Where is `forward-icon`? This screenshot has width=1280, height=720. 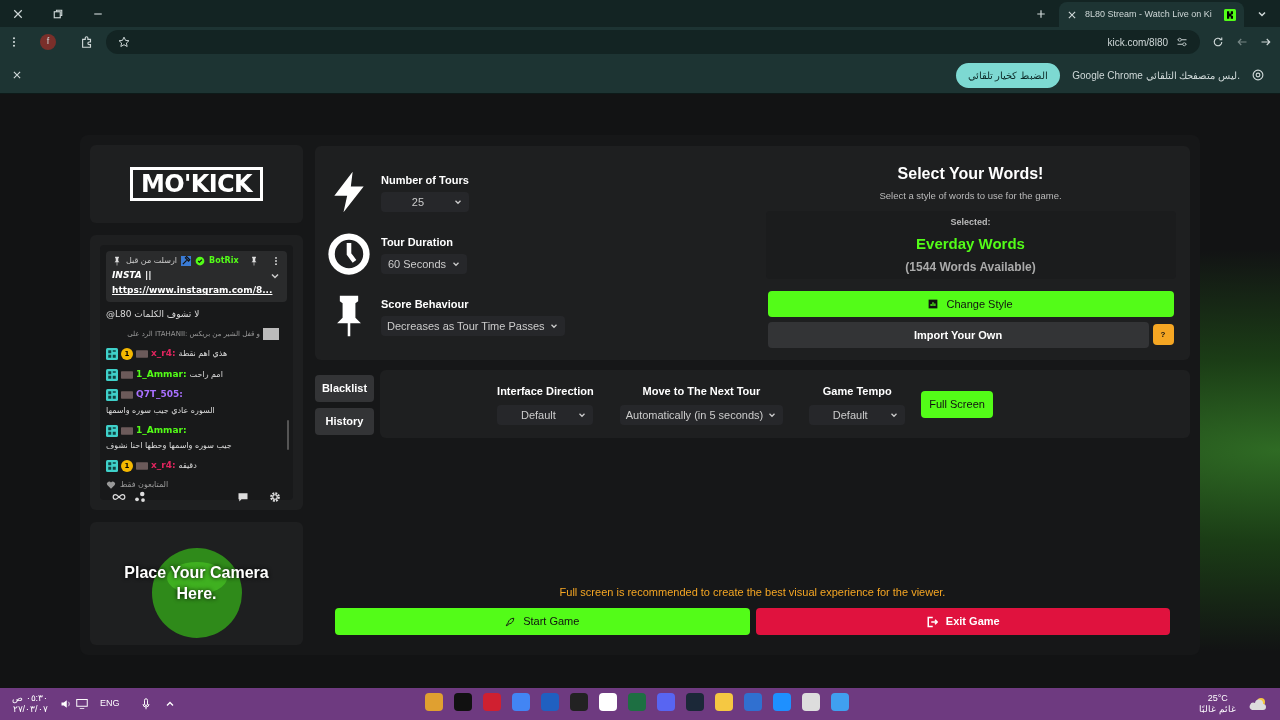 forward-icon is located at coordinates (1266, 42).